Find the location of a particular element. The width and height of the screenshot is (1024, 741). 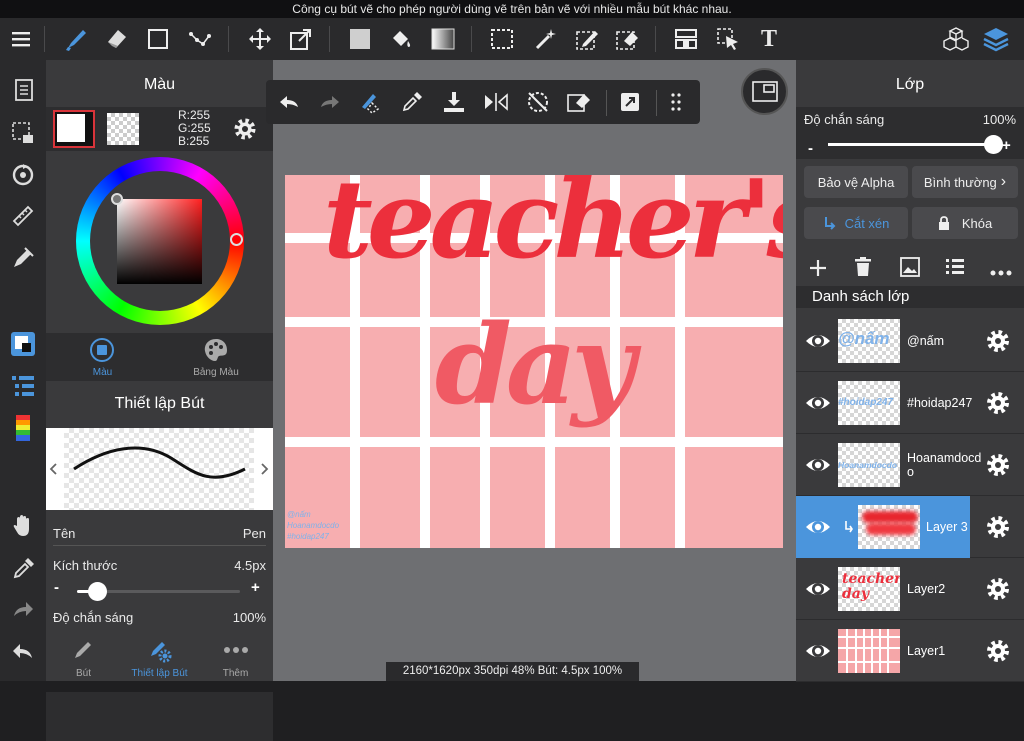

selection-area-icon is located at coordinates (23, 133).